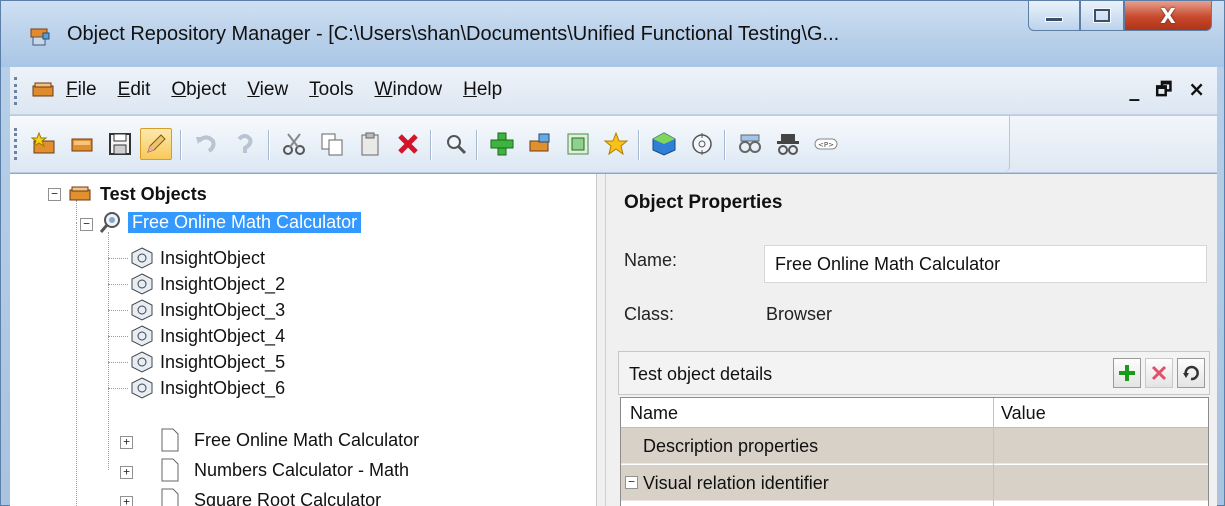  Describe the element at coordinates (294, 144) in the screenshot. I see `cut-button` at that location.